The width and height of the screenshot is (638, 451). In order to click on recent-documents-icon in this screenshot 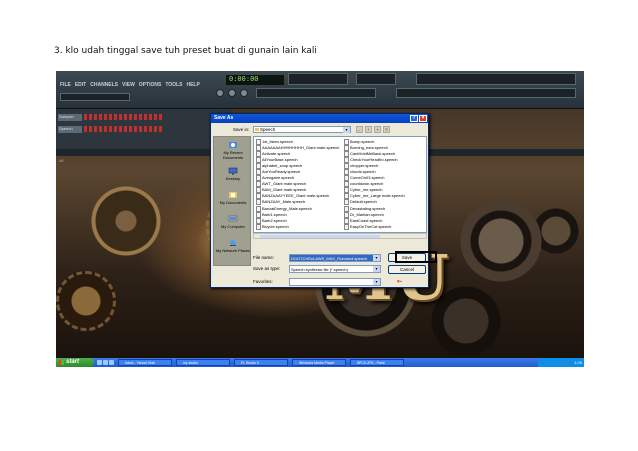, I will do `click(233, 145)`.